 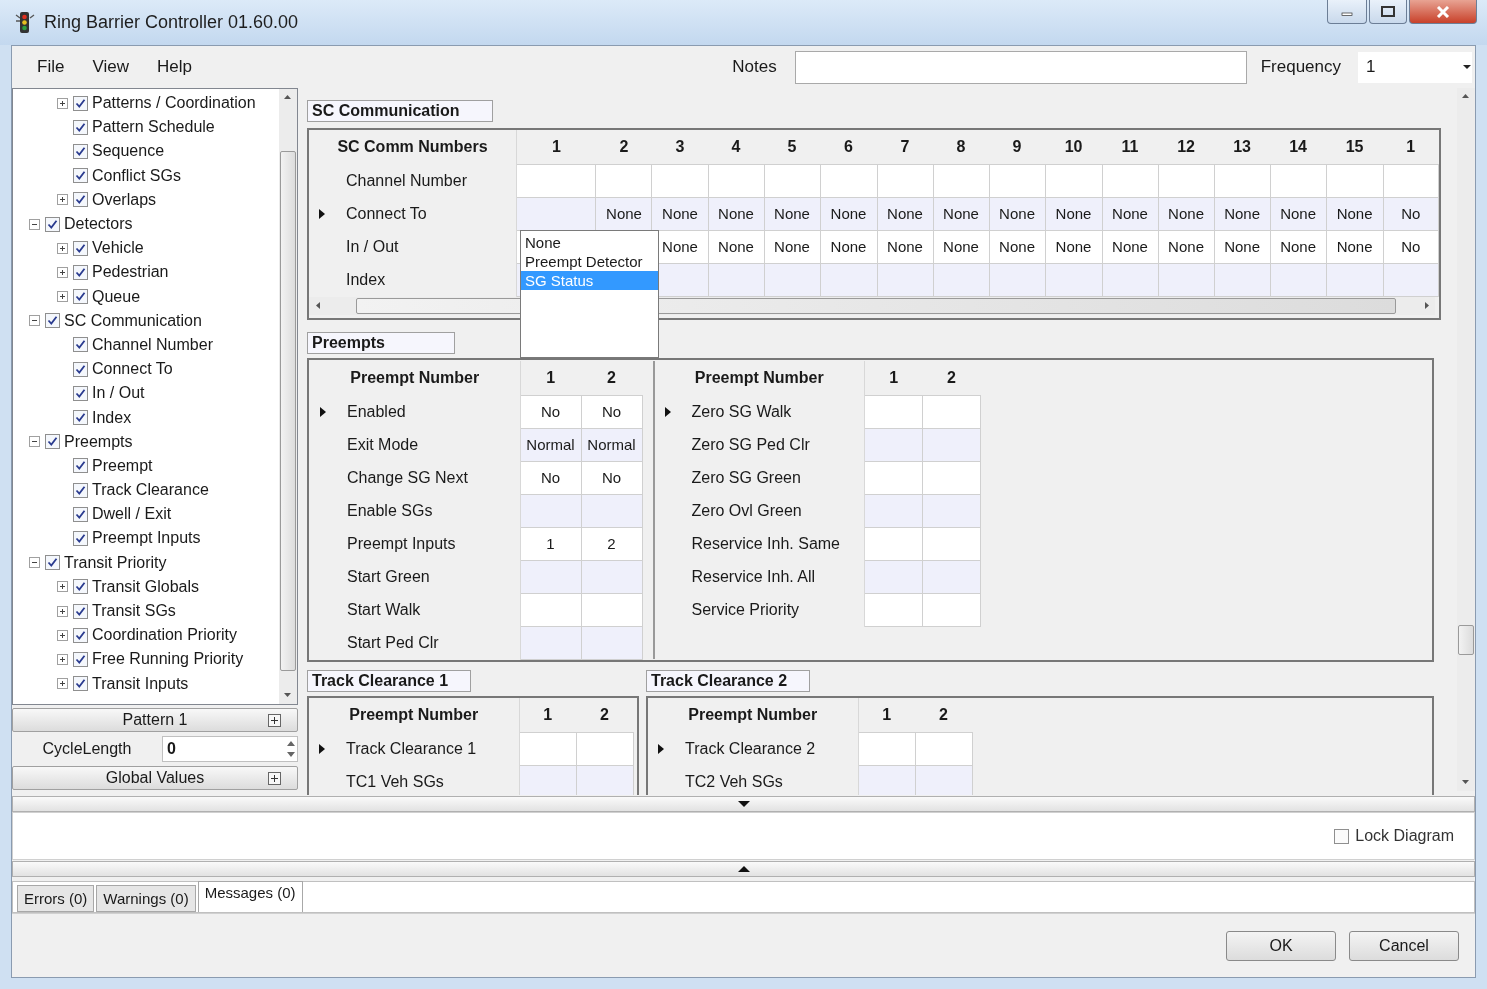 I want to click on tree-item: Overlaps, so click(x=124, y=199).